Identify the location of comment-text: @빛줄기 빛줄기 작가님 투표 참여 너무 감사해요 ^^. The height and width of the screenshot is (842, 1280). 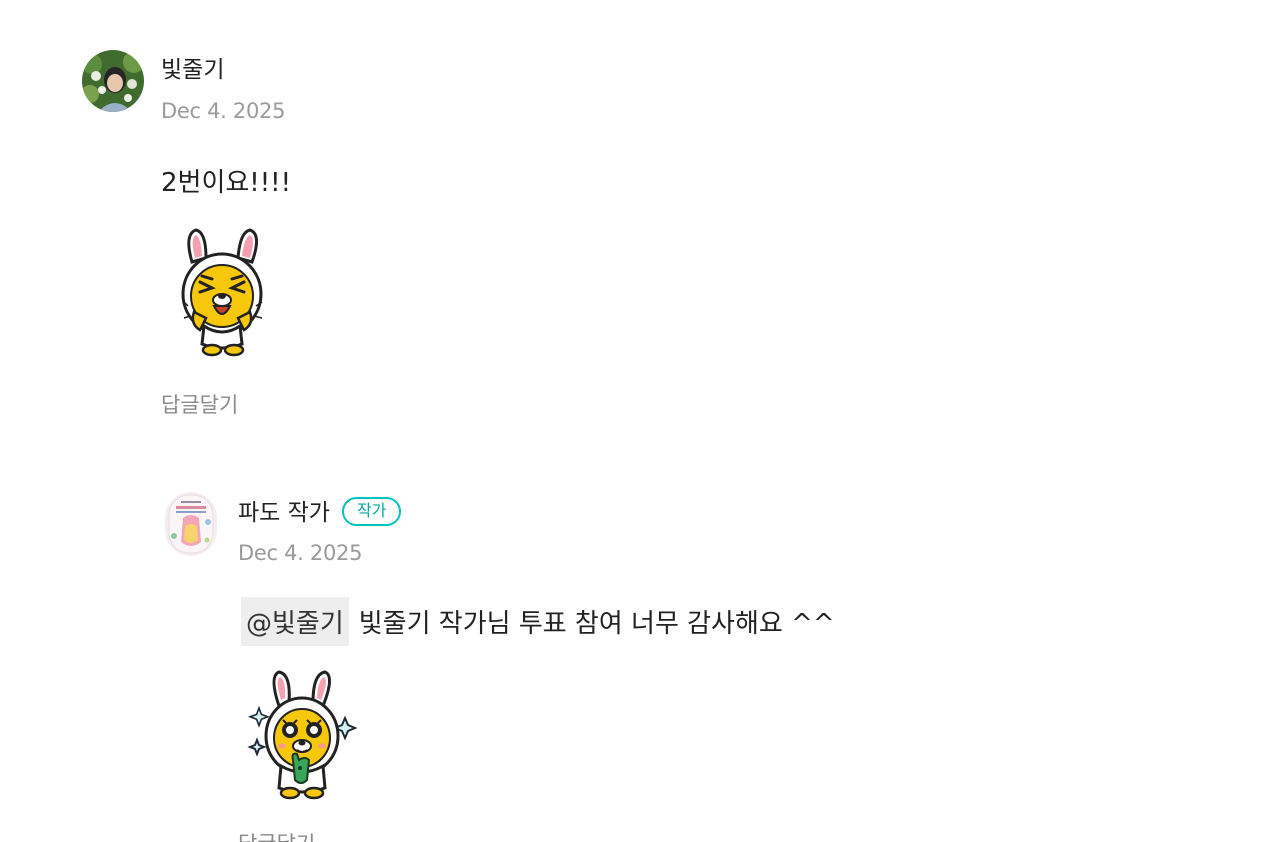
(538, 621).